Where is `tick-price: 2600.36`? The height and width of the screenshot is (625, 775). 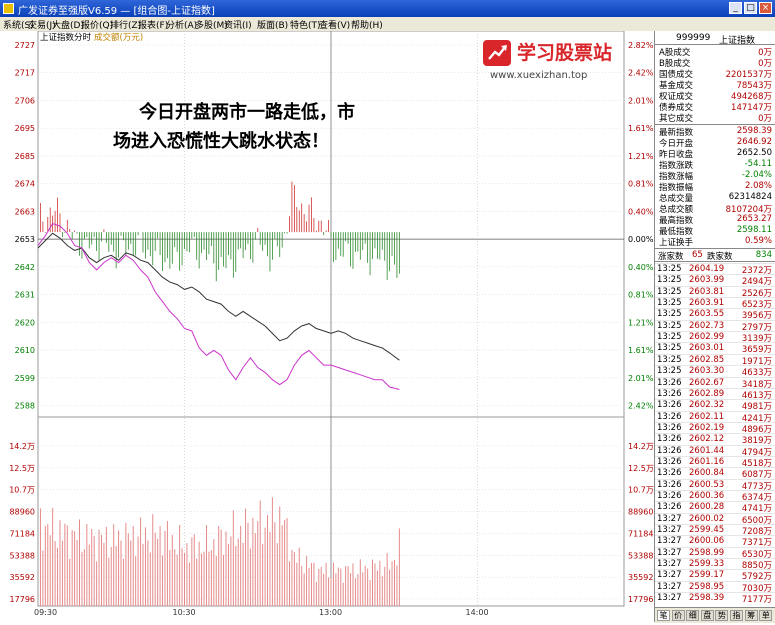 tick-price: 2600.36 is located at coordinates (707, 496).